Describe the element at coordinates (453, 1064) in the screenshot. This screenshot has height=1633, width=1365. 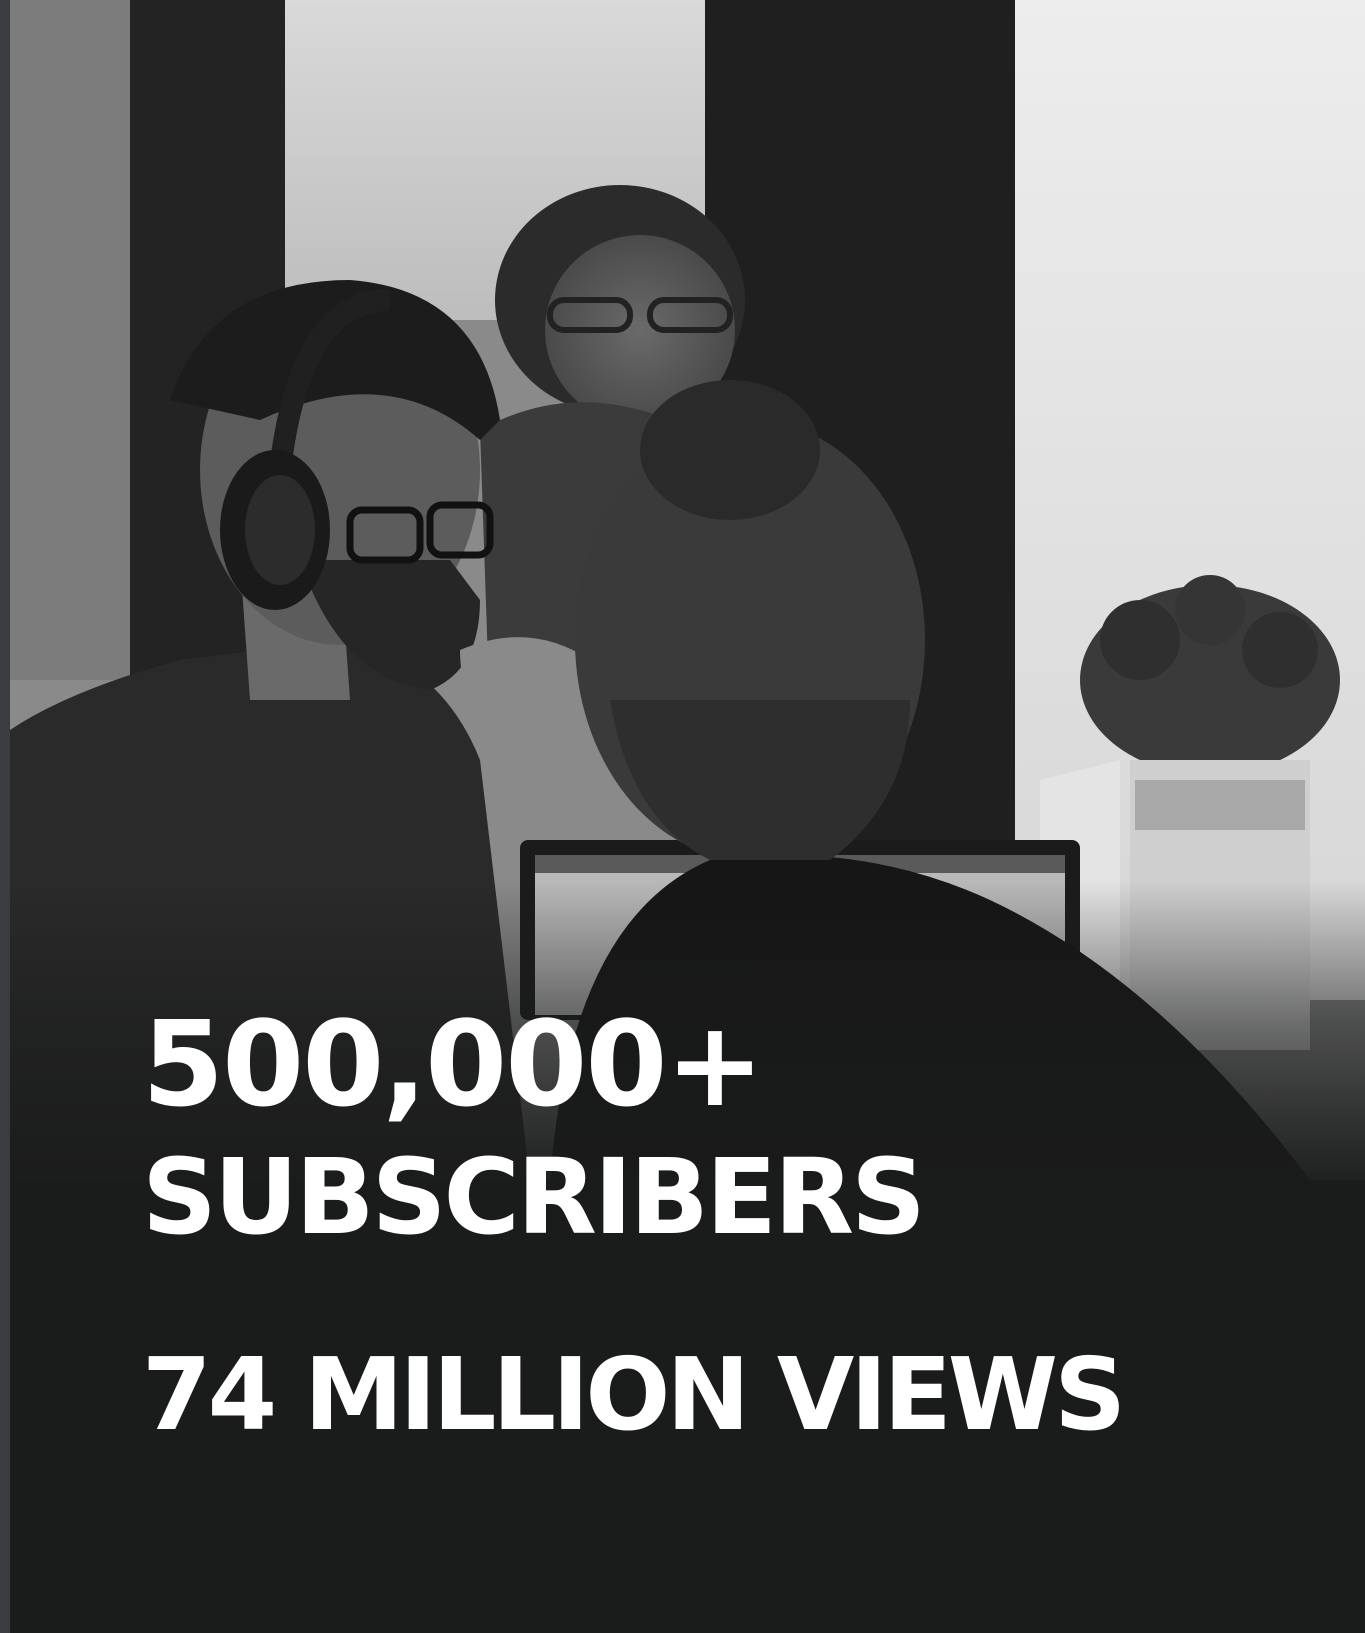
I see `subscribers-count: 500,000+` at that location.